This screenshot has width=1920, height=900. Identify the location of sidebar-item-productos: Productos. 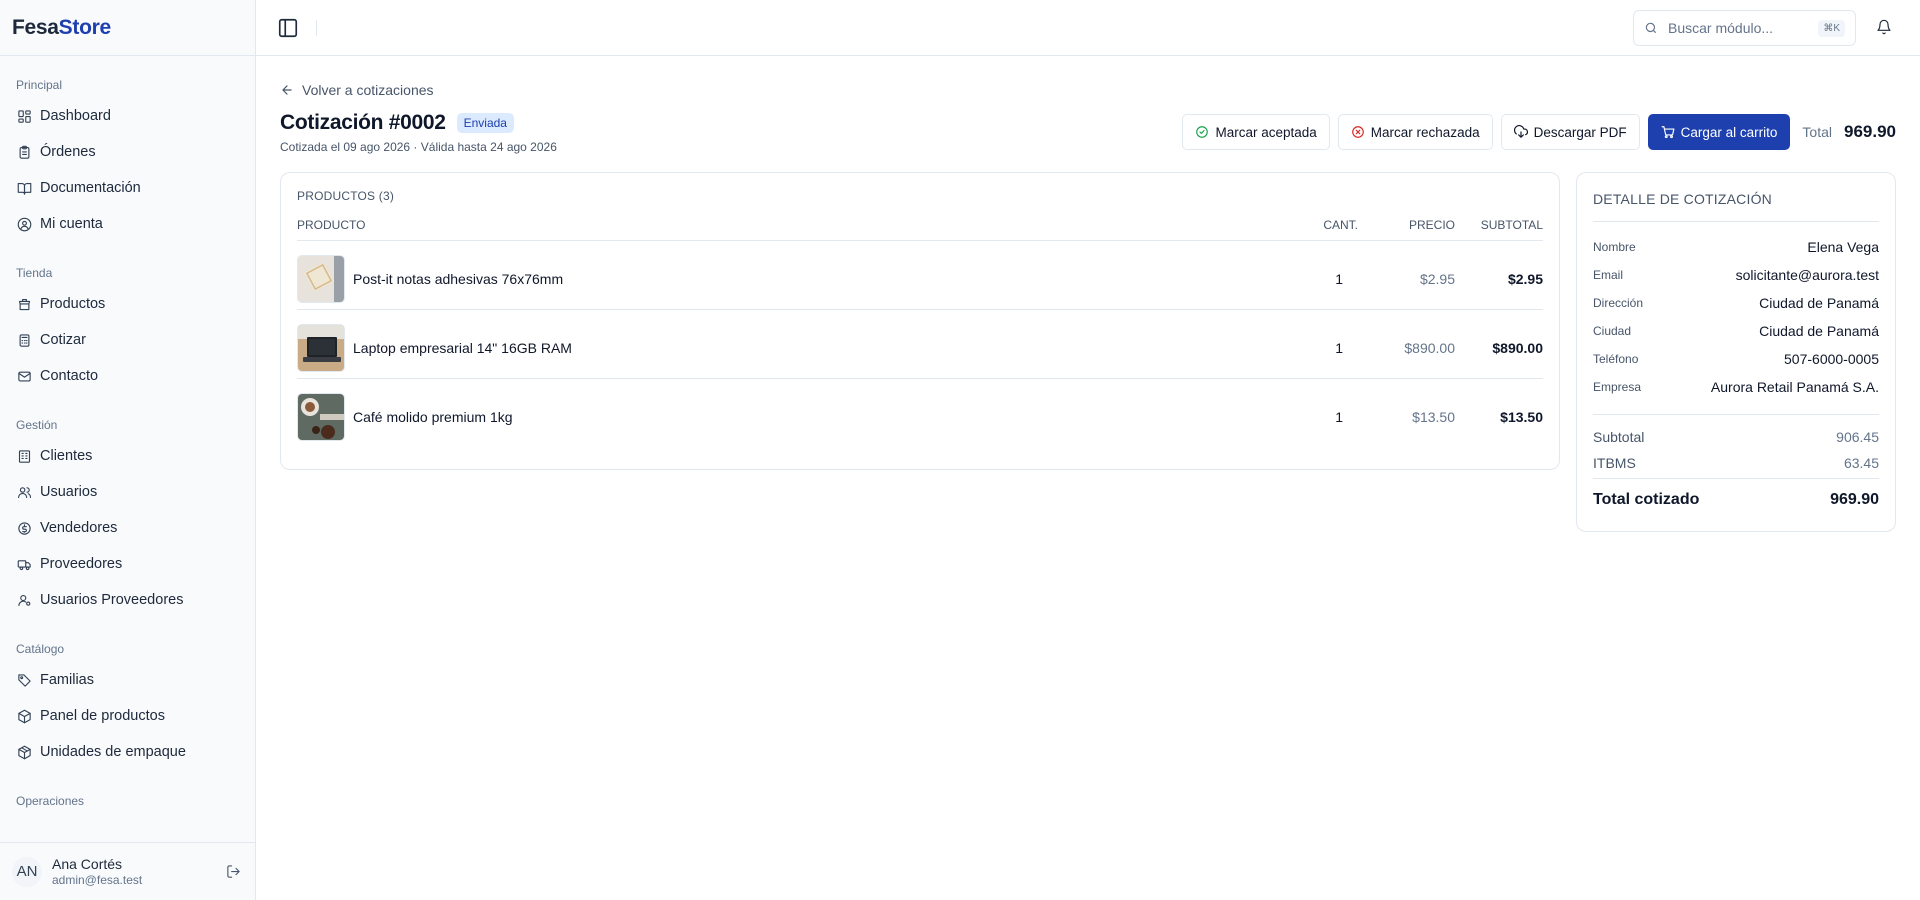
(127, 304).